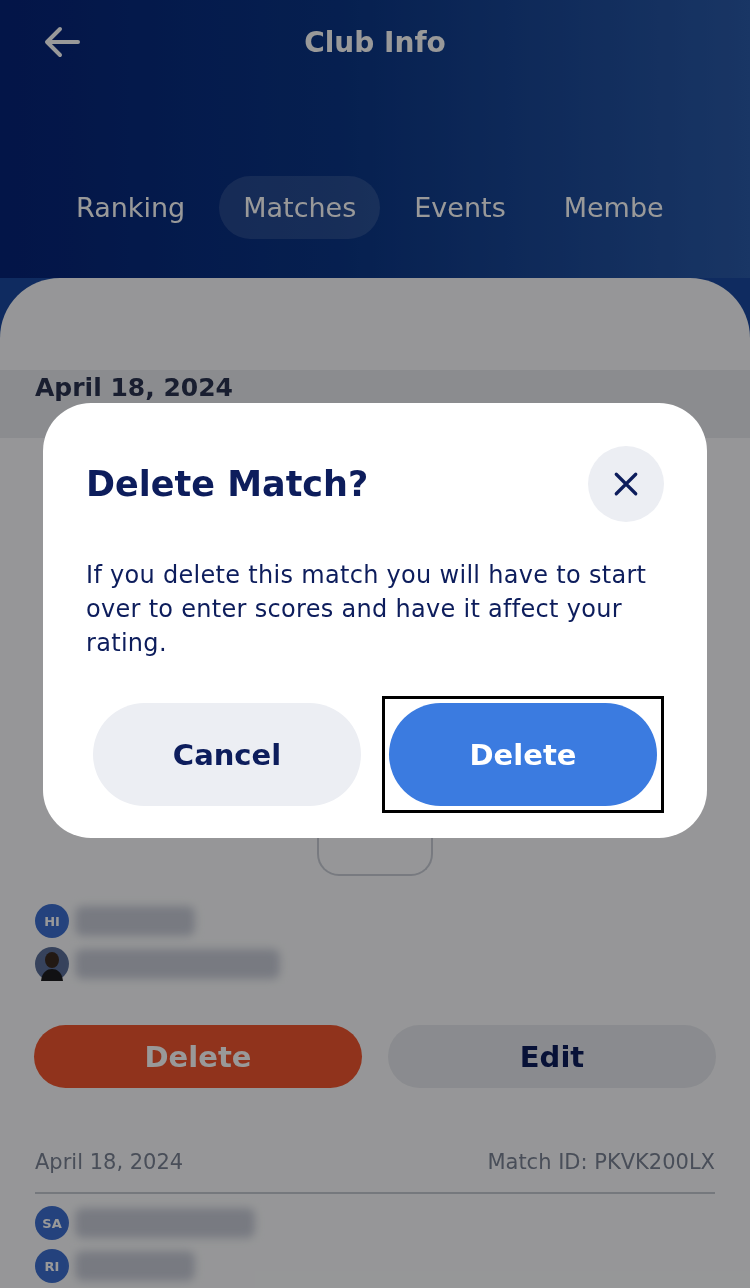  What do you see at coordinates (52, 1223) in the screenshot?
I see `avatar: SA` at bounding box center [52, 1223].